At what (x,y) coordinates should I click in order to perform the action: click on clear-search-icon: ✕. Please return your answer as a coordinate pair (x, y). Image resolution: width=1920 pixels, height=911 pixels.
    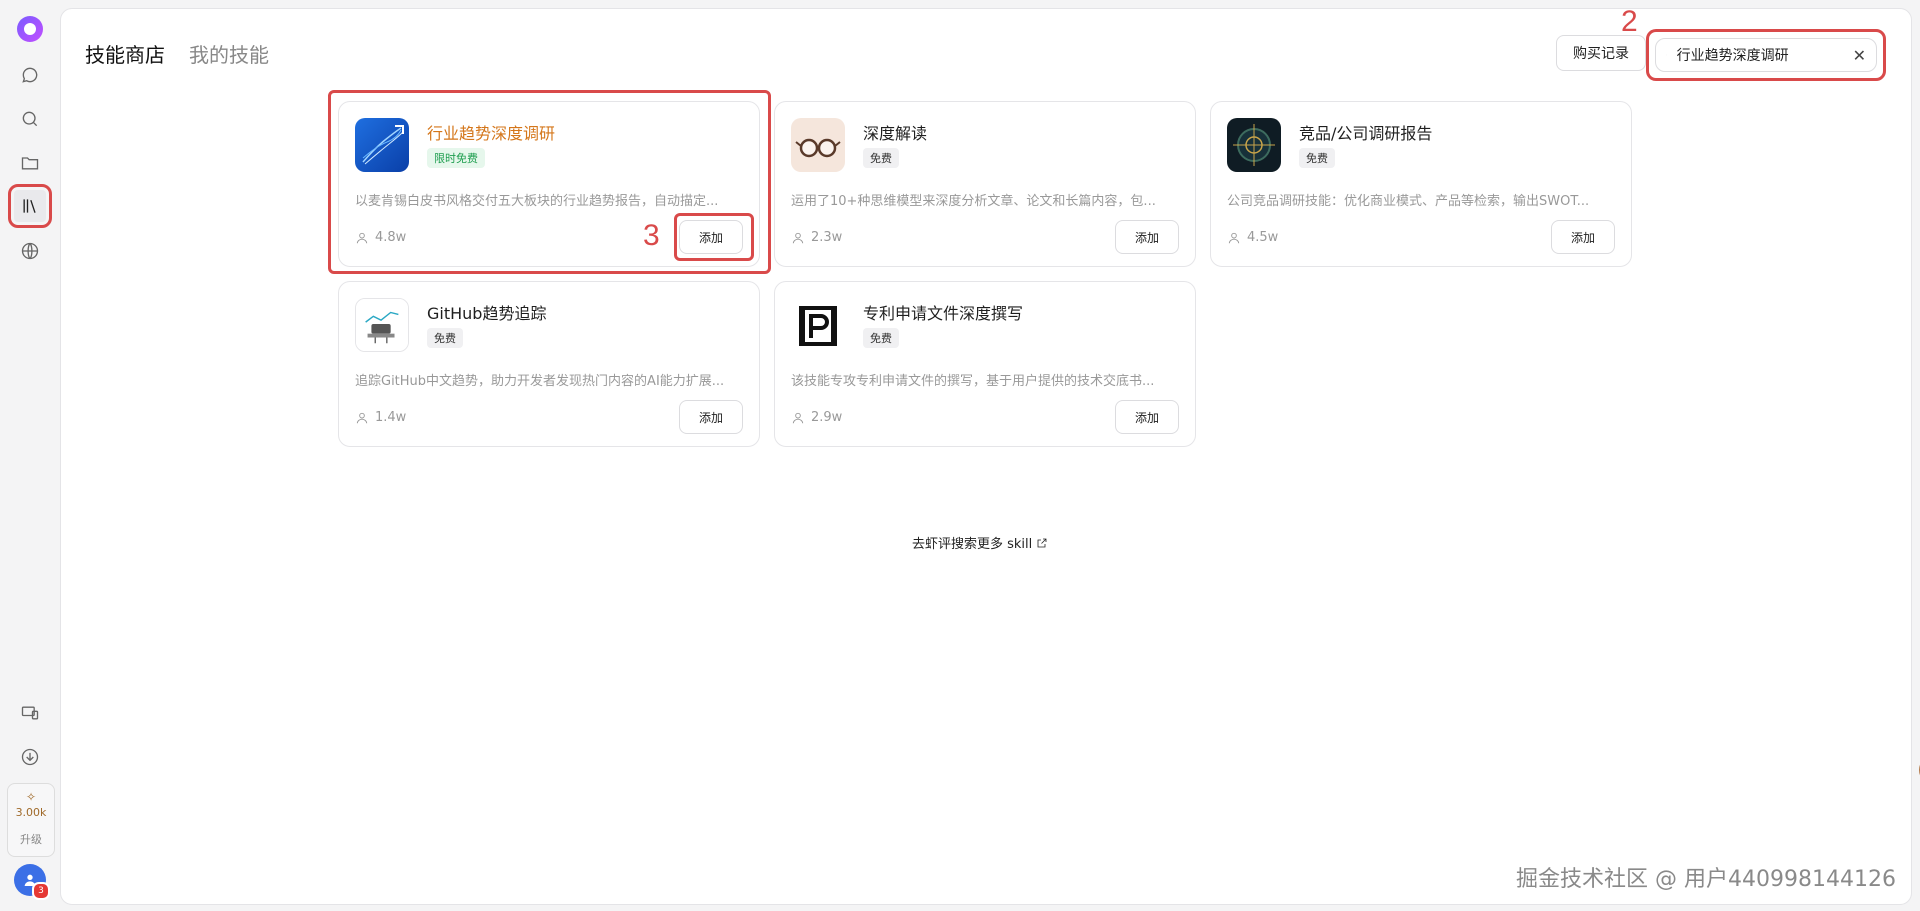
    Looking at the image, I should click on (1859, 55).